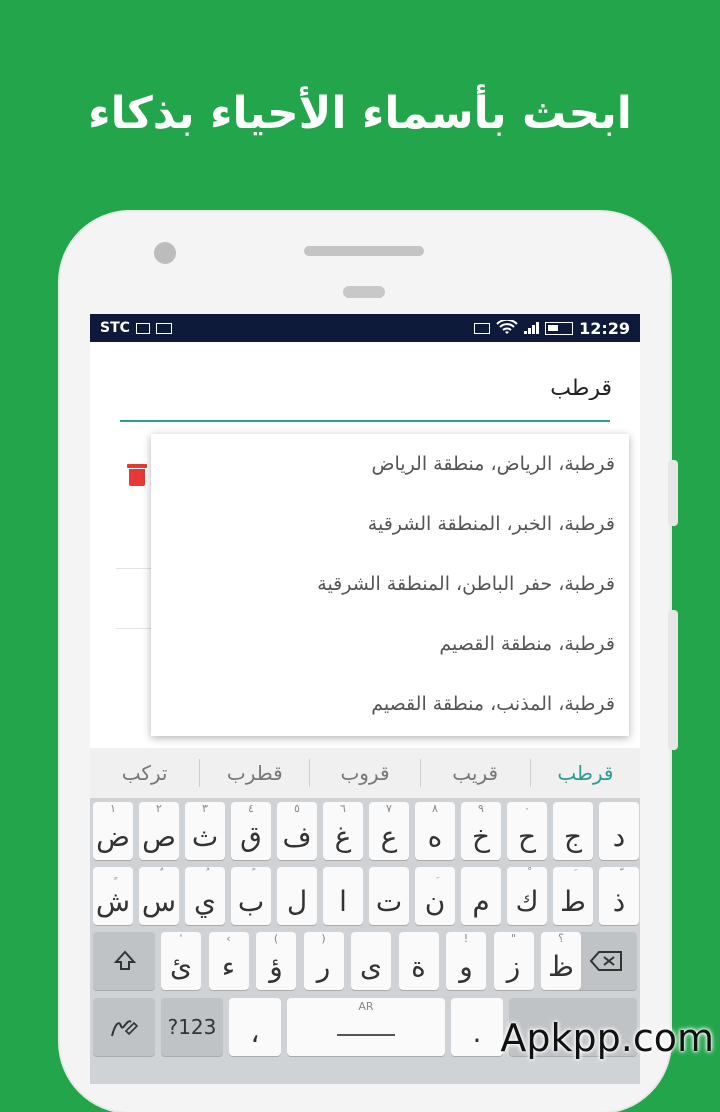 This screenshot has height=1112, width=720. I want to click on space-key-hint: AR, so click(366, 1006).